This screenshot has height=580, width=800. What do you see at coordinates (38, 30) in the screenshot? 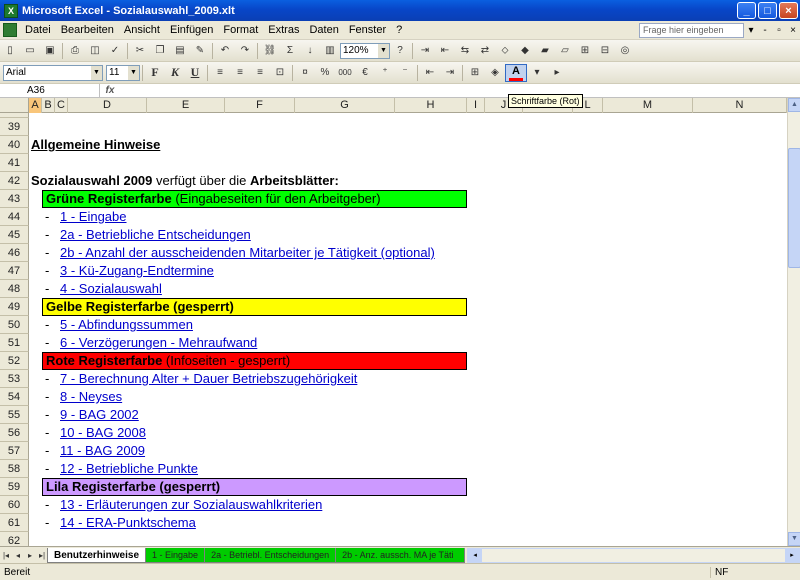
I see `menu-datei: Datei` at bounding box center [38, 30].